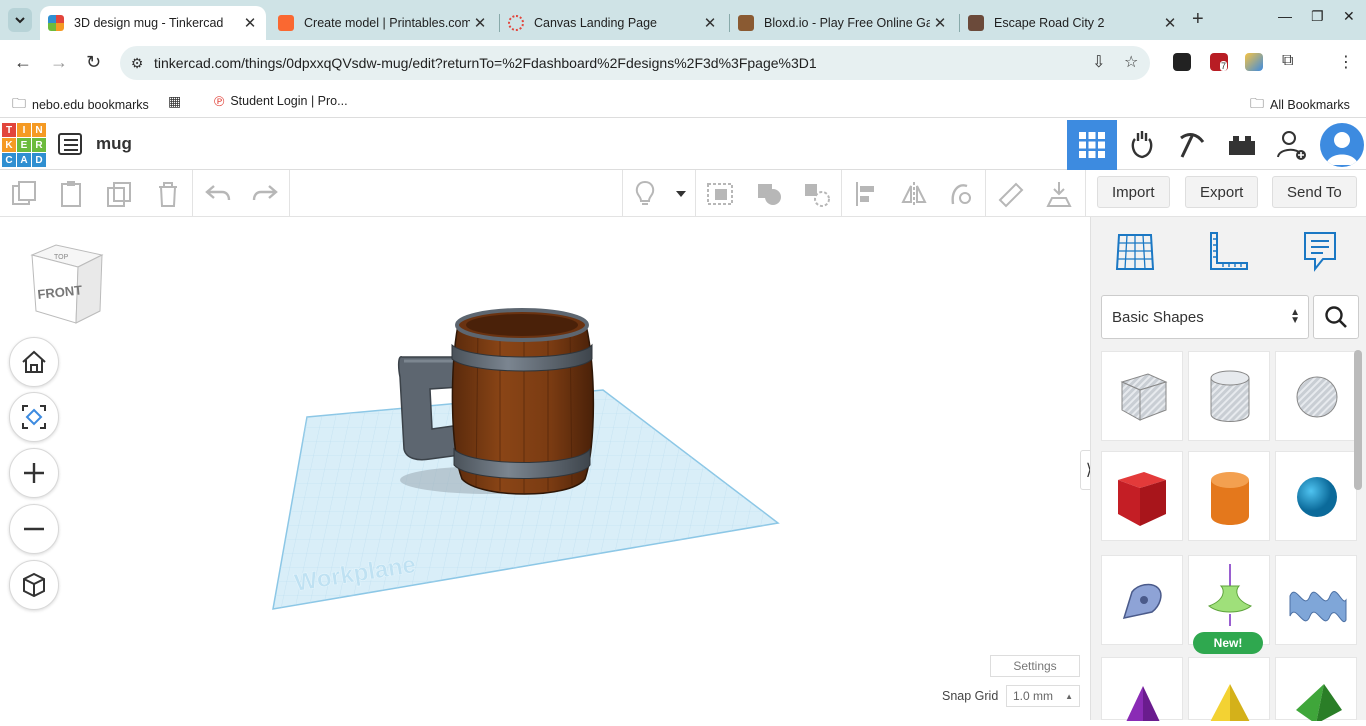 The width and height of the screenshot is (1366, 726). Describe the element at coordinates (645, 194) in the screenshot. I see `lightbulb-icon` at that location.